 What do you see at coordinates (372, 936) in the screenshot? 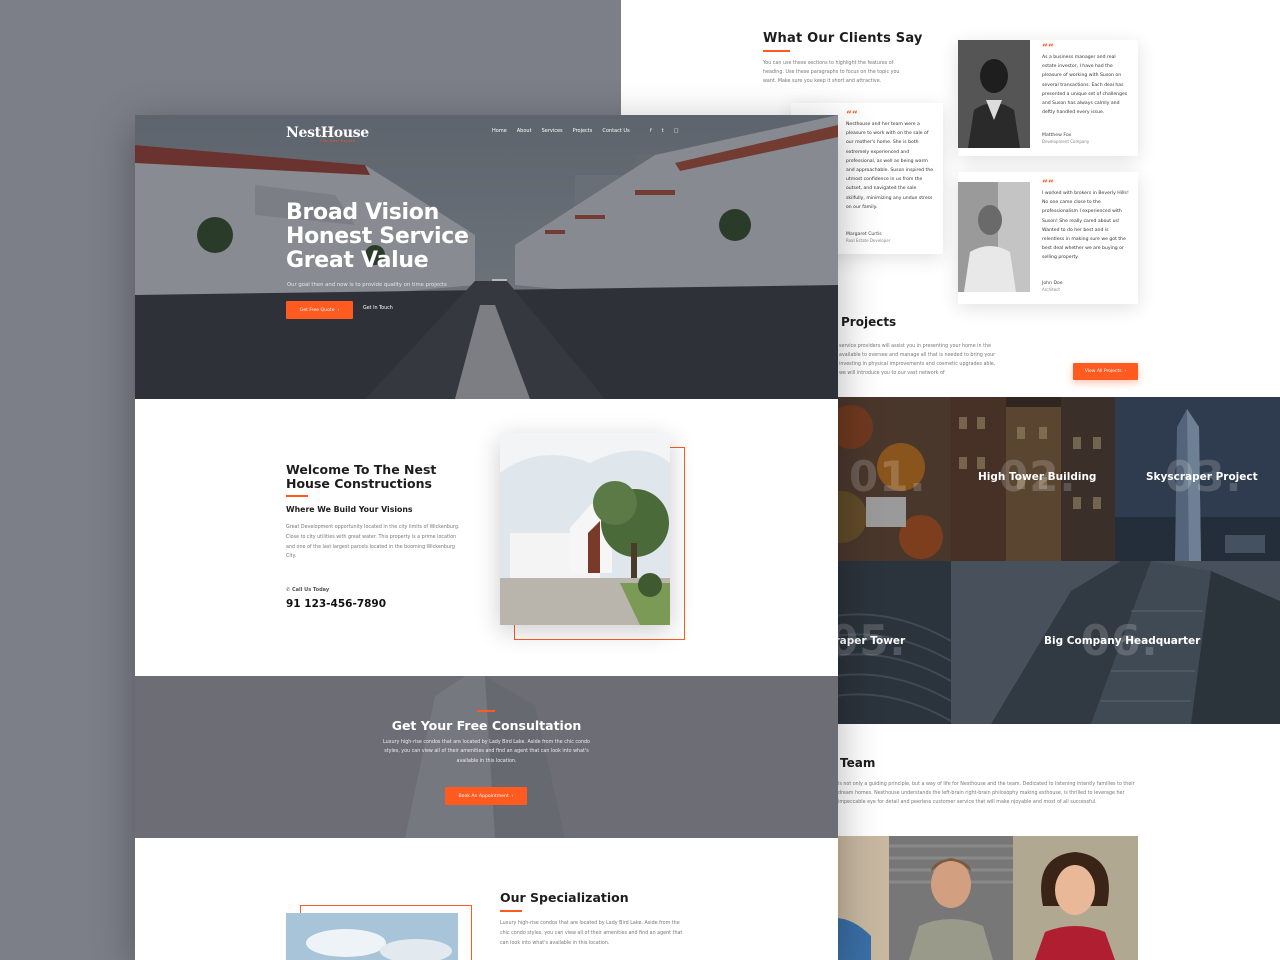
I see `specialization-image` at bounding box center [372, 936].